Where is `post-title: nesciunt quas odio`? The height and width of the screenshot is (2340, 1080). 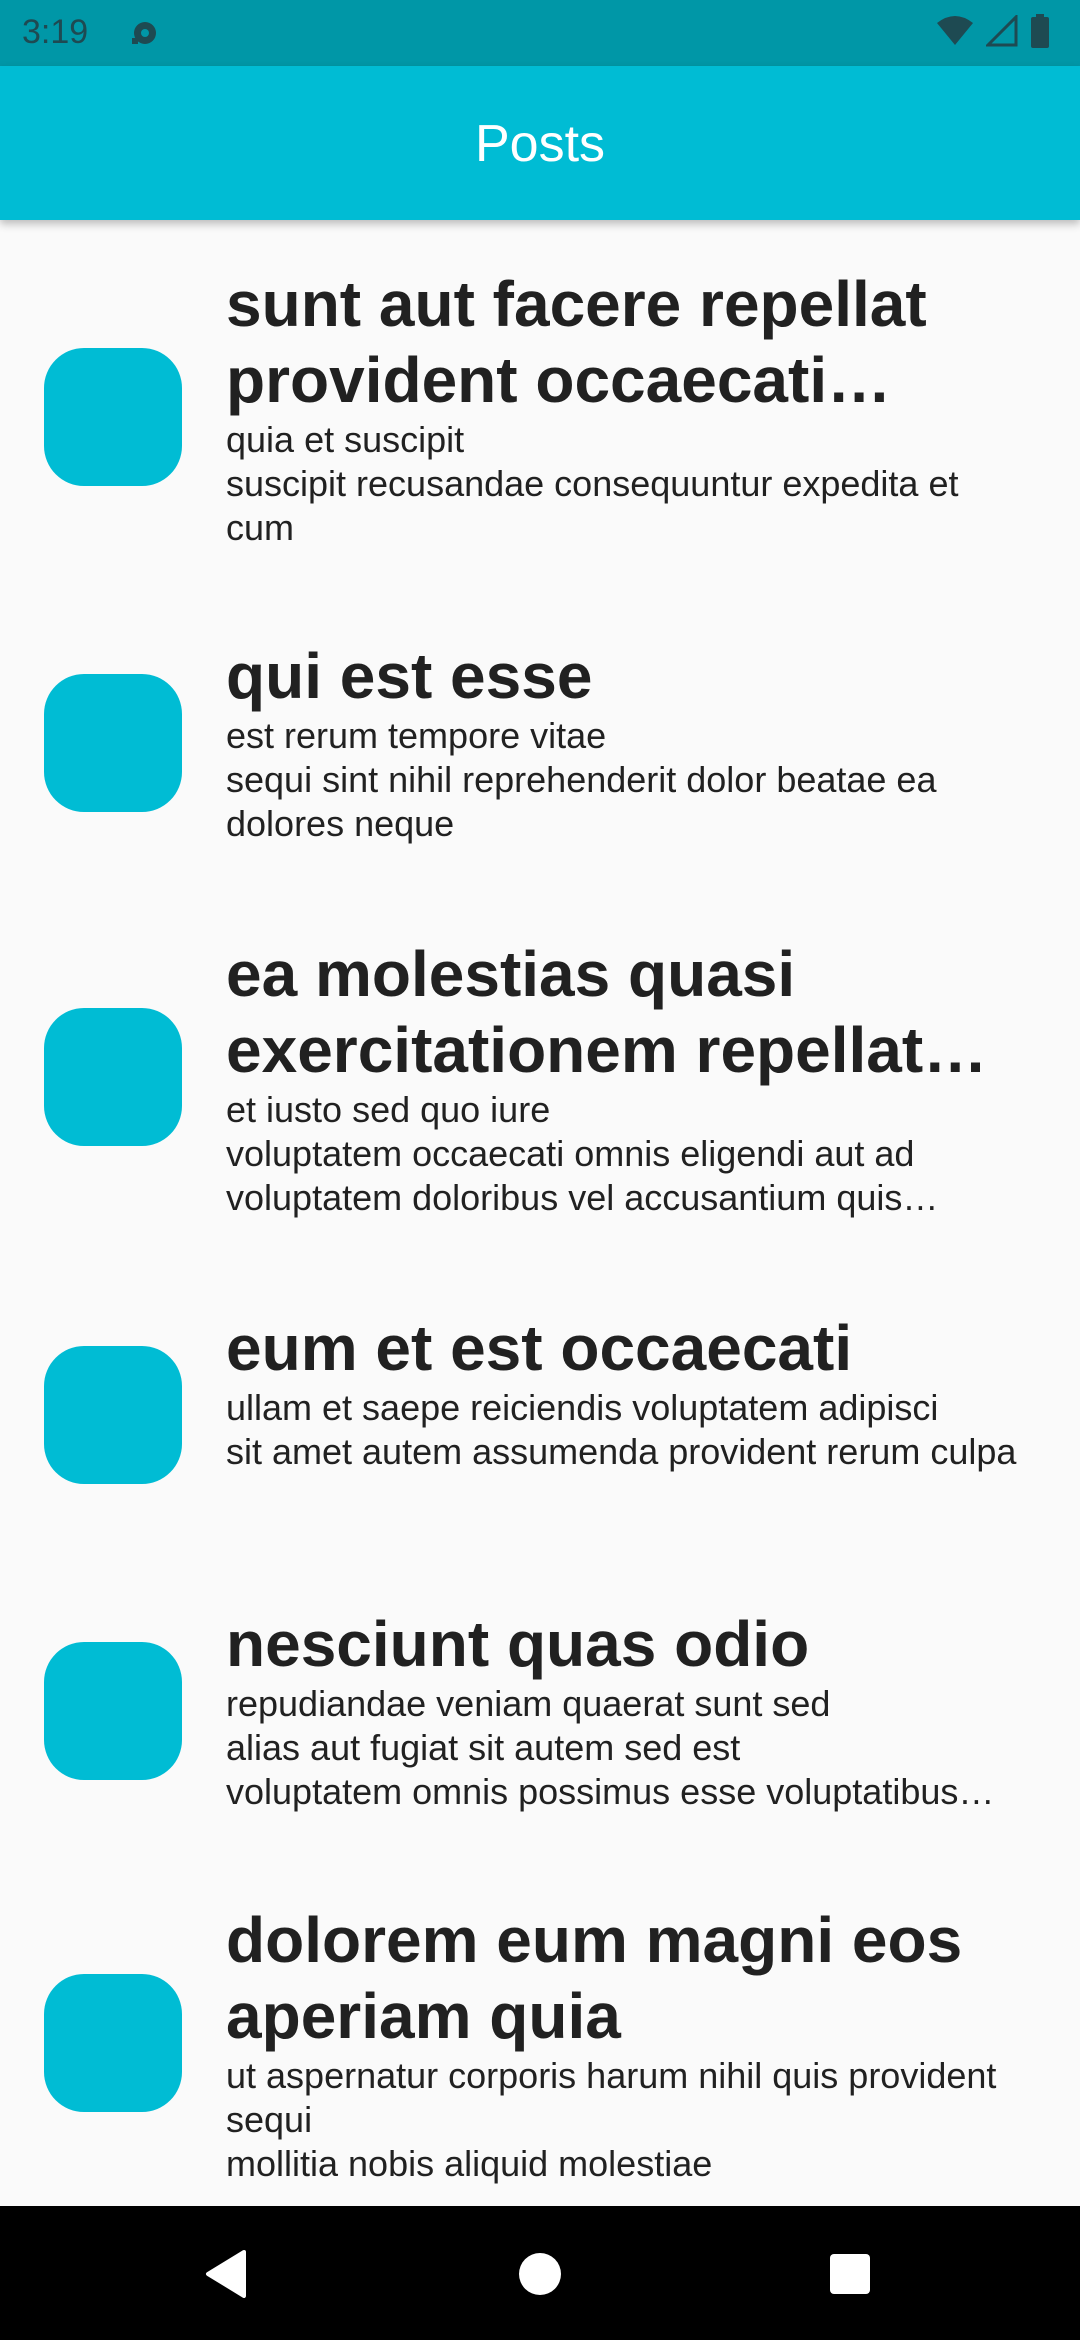 post-title: nesciunt quas odio is located at coordinates (518, 1644).